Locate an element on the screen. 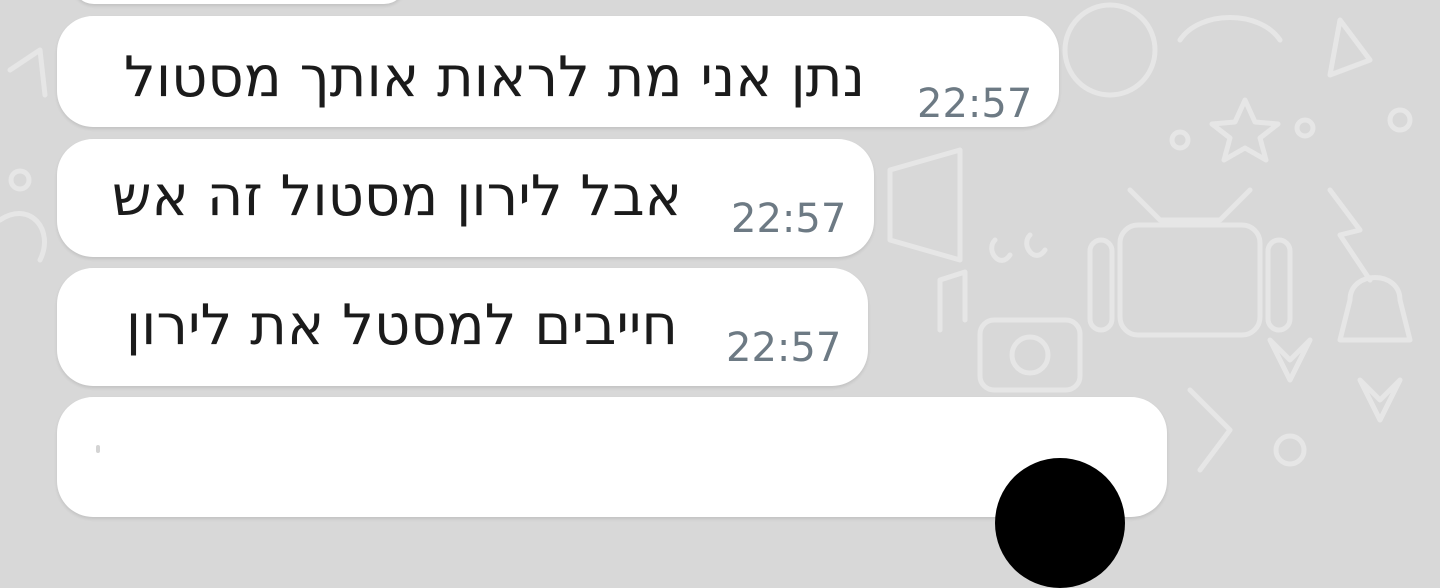  media-indicator-icon is located at coordinates (98, 449).